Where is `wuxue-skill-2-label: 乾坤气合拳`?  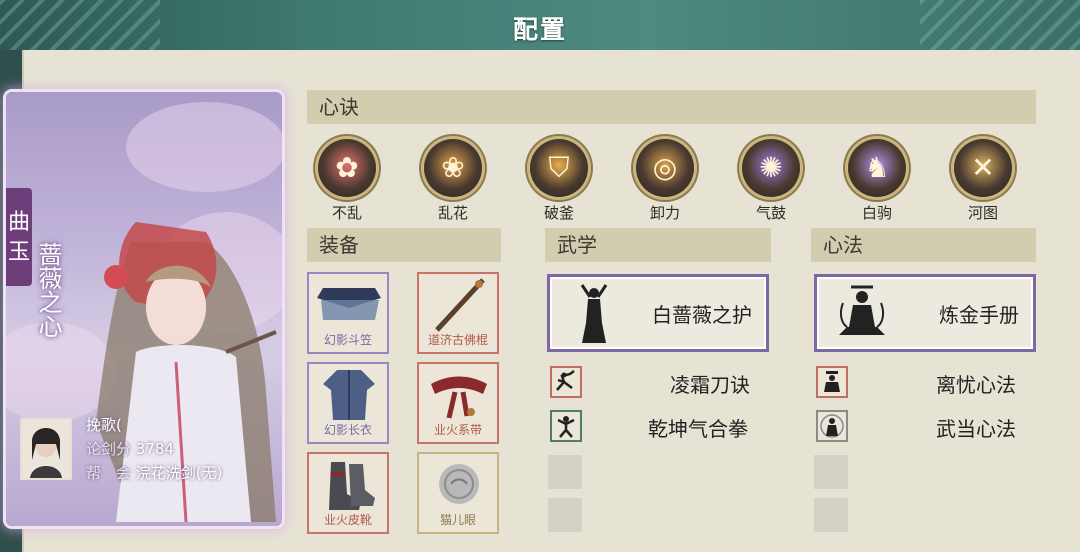 wuxue-skill-2-label: 乾坤气合拳 is located at coordinates (698, 427).